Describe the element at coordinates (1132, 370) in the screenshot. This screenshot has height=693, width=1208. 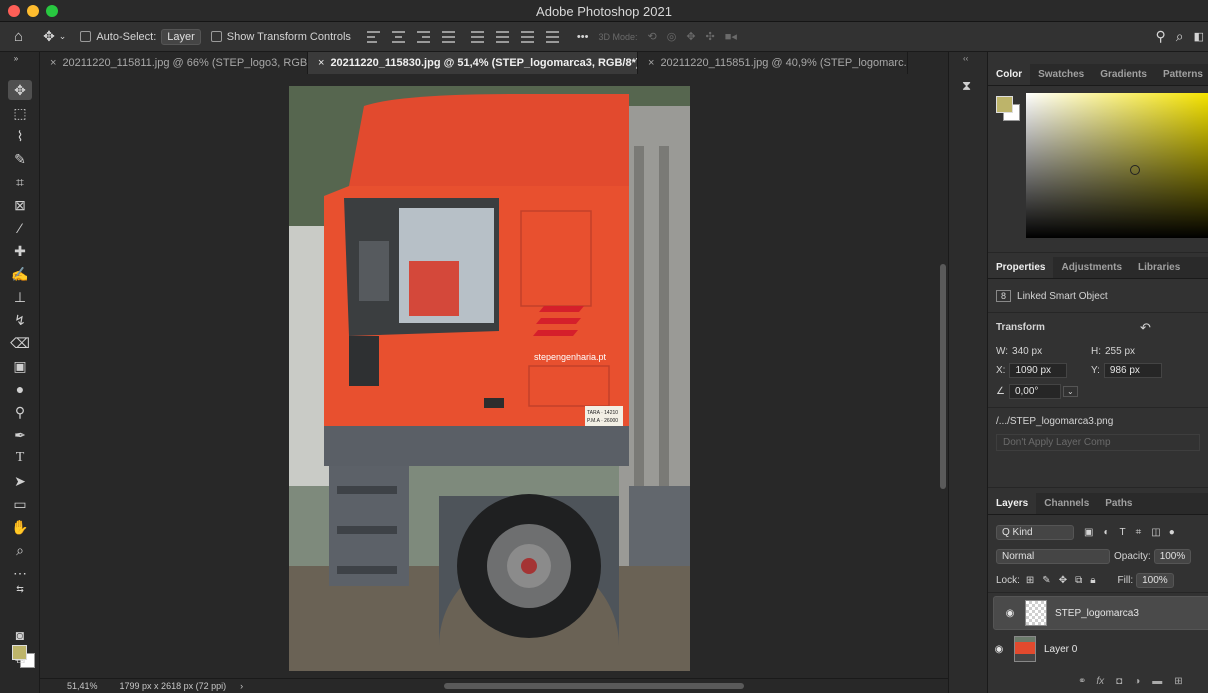
I see `y-field: 986 px` at that location.